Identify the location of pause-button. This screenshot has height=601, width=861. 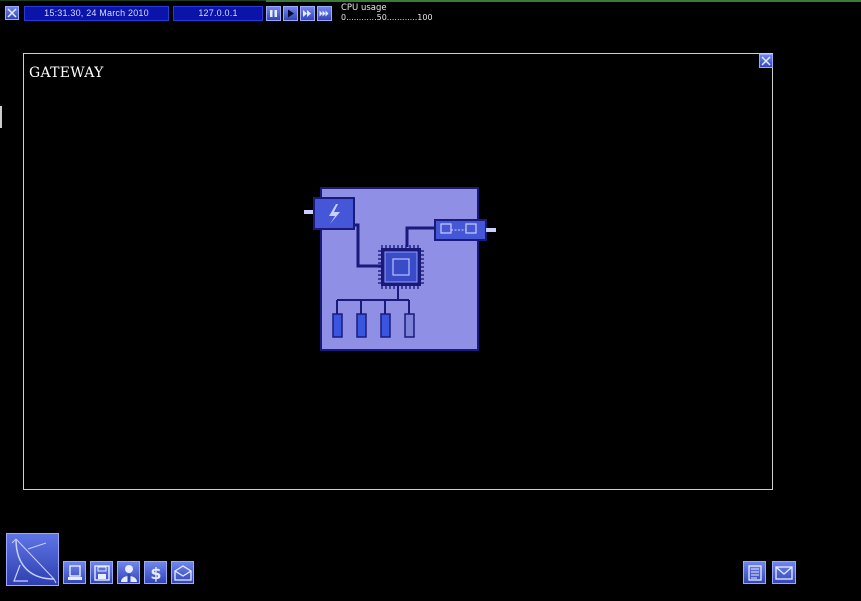
(273, 13).